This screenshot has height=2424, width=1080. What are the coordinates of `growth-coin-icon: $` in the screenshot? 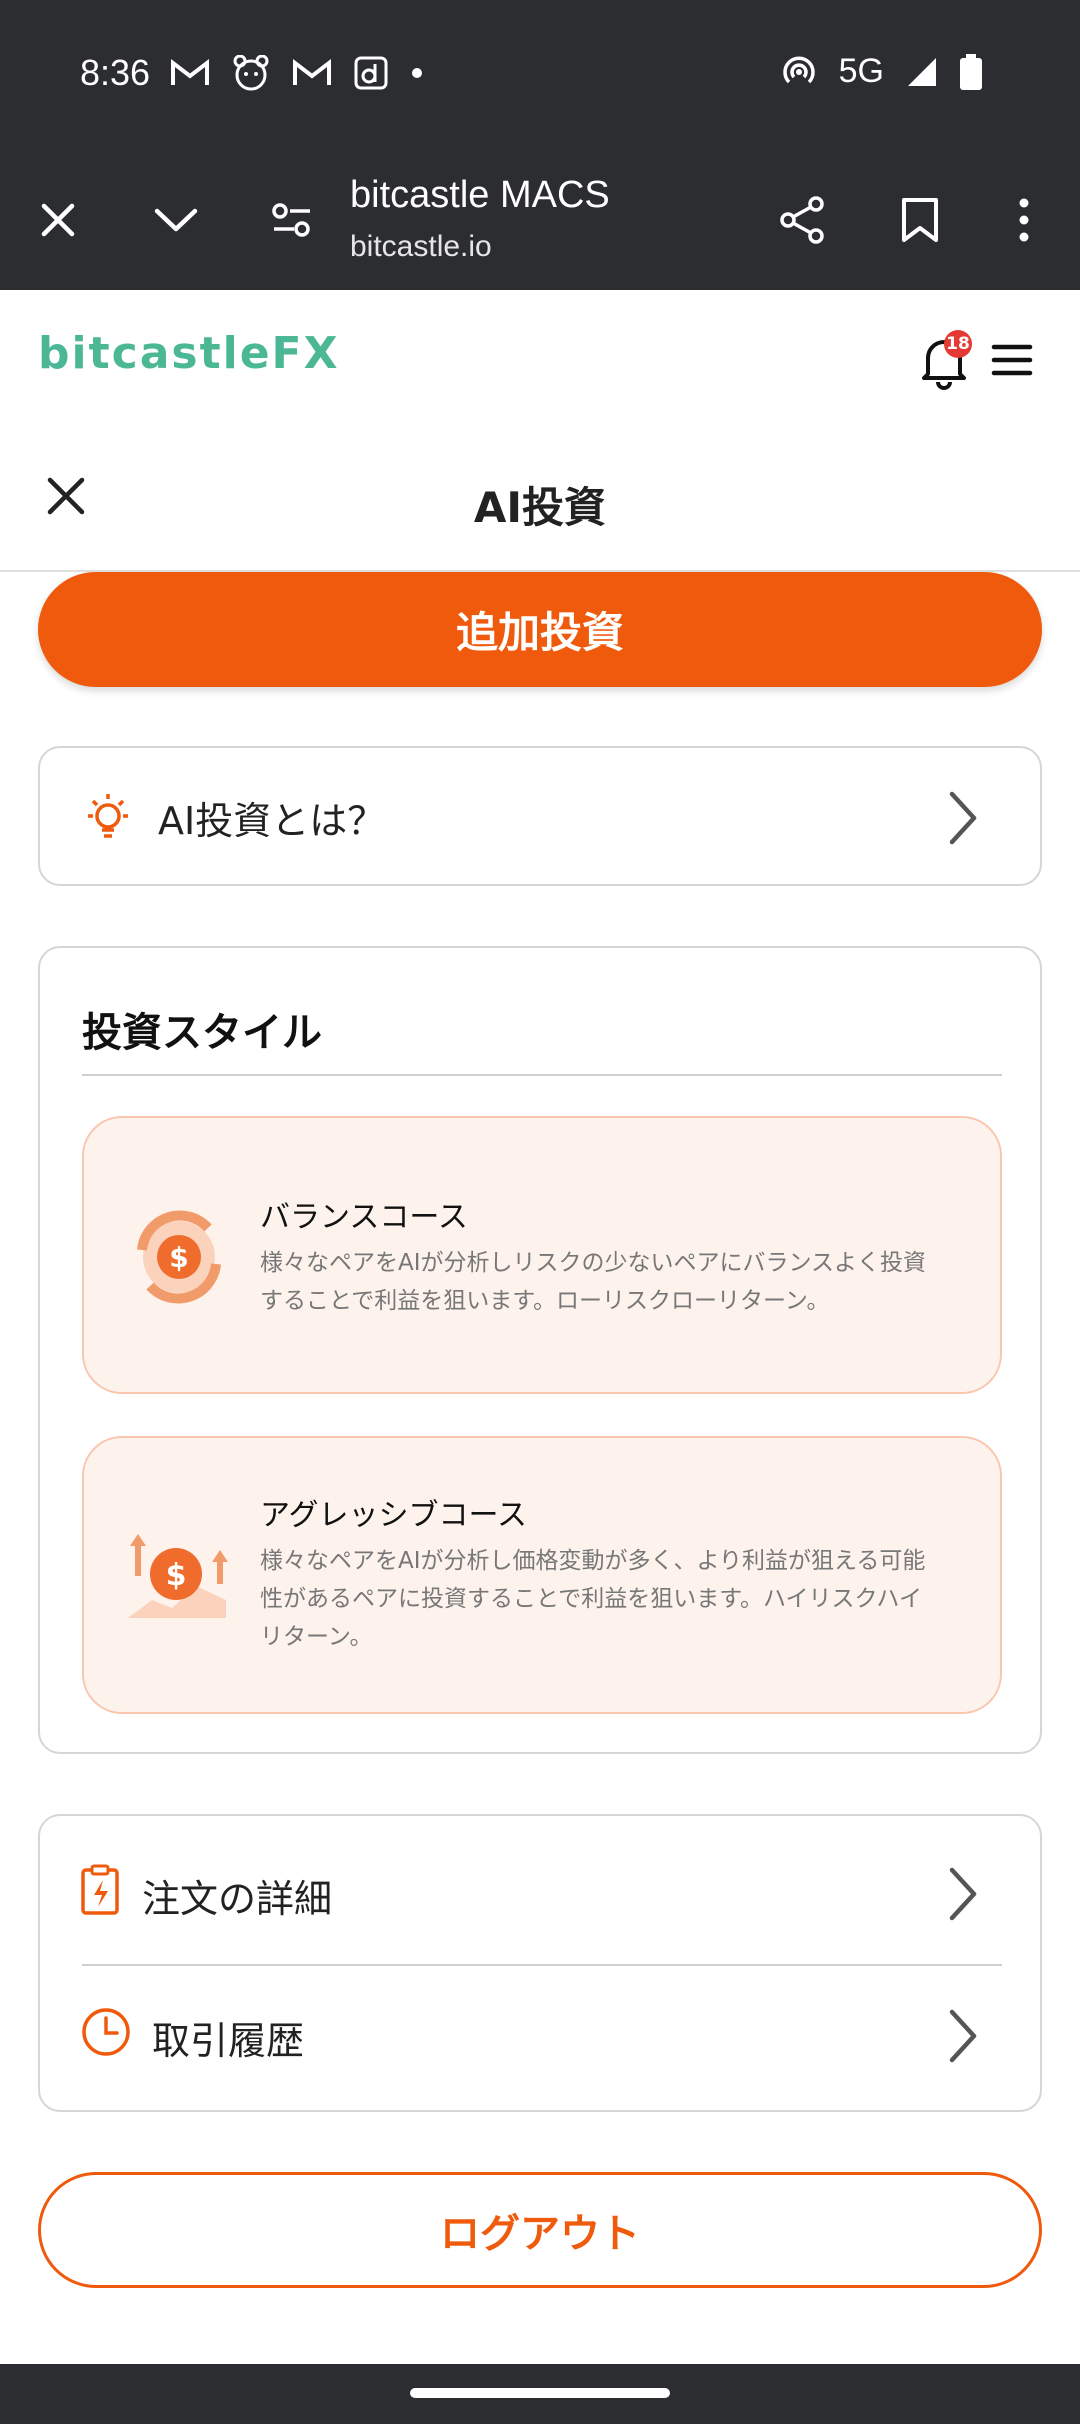 It's located at (178, 1576).